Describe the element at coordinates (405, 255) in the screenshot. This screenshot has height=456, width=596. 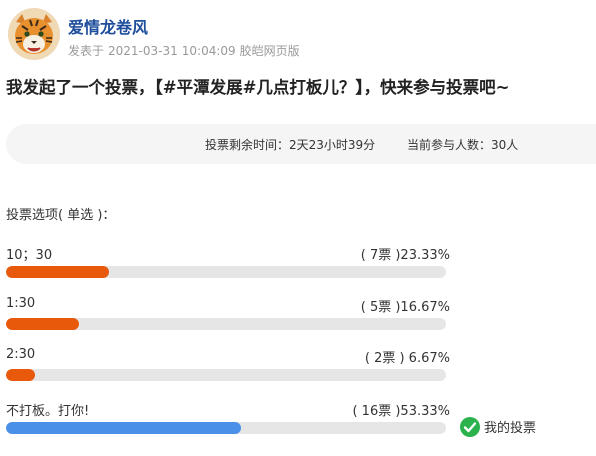
I see `vote-option-stat: ( 7票 )23.33%` at that location.